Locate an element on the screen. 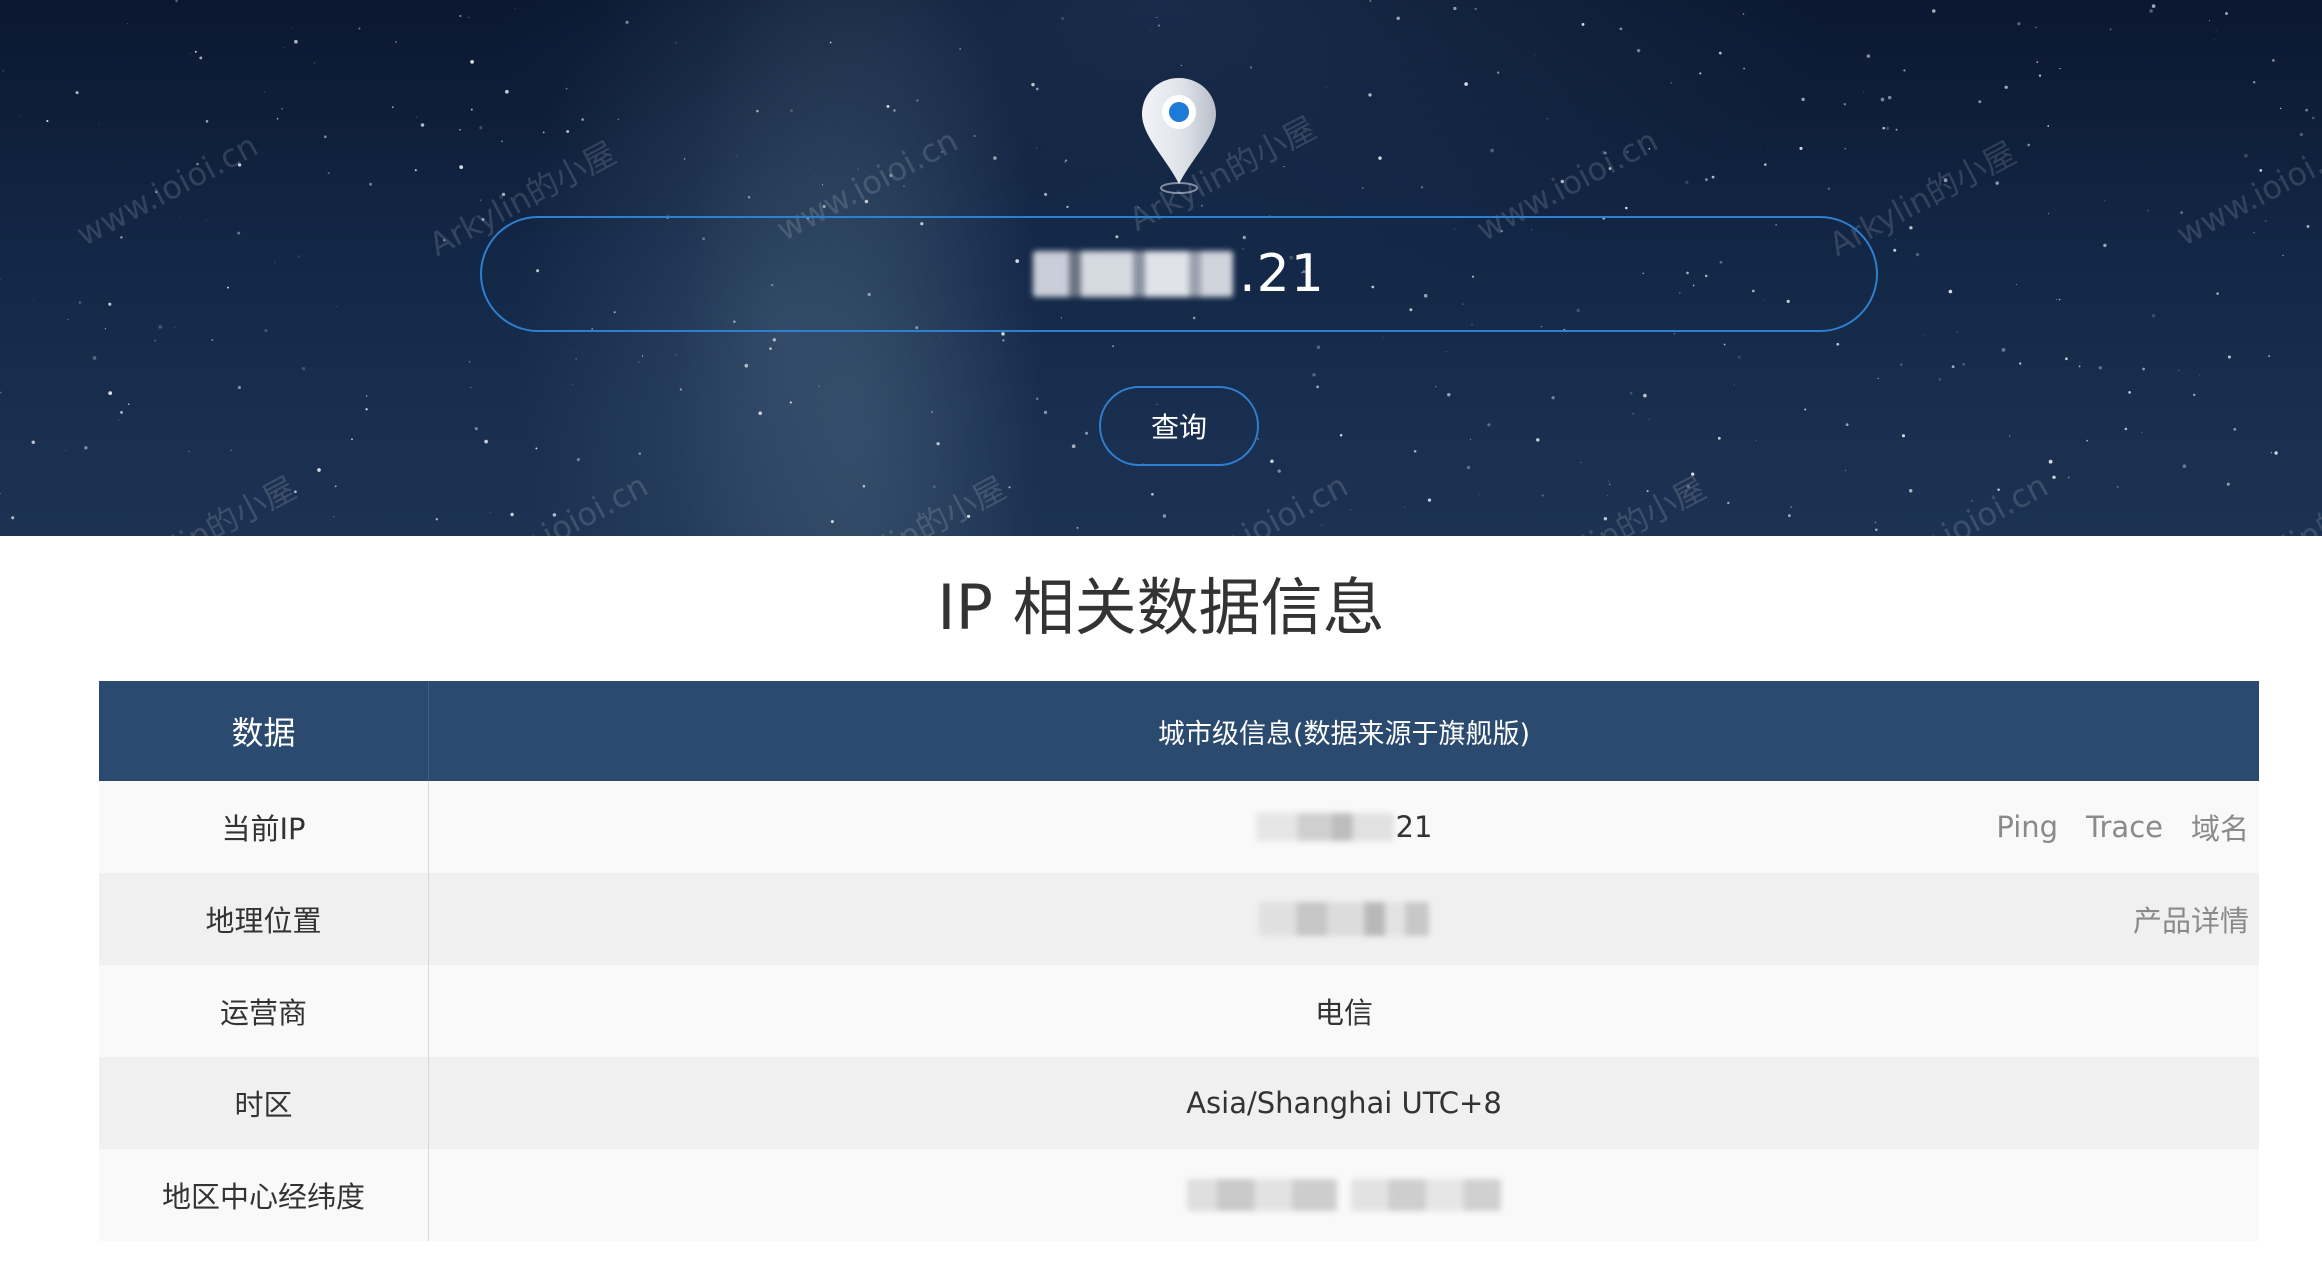 The height and width of the screenshot is (1265, 2322). ip-search-input: .21 is located at coordinates (1179, 274).